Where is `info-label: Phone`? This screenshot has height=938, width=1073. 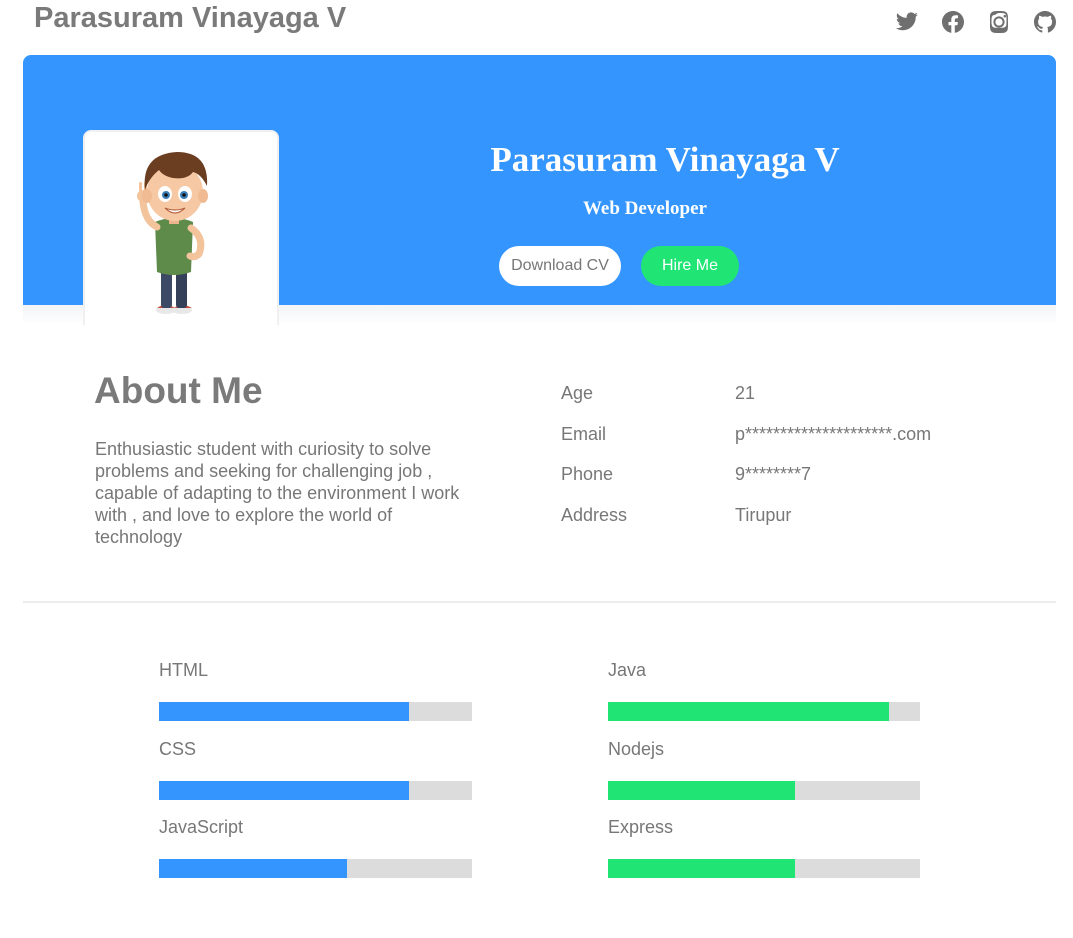
info-label: Phone is located at coordinates (587, 474).